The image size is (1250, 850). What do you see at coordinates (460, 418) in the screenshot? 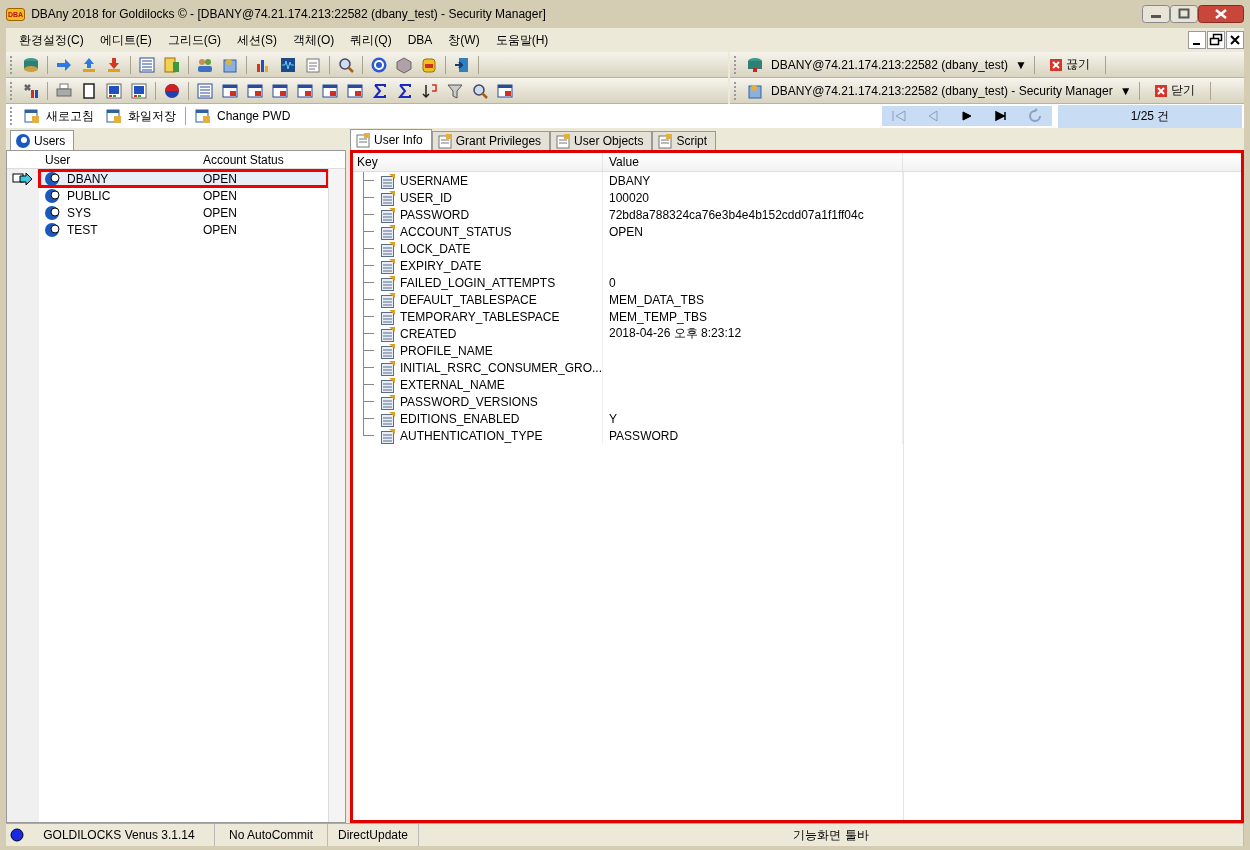
I see `property-key: EDITIONS_ENABLED` at bounding box center [460, 418].